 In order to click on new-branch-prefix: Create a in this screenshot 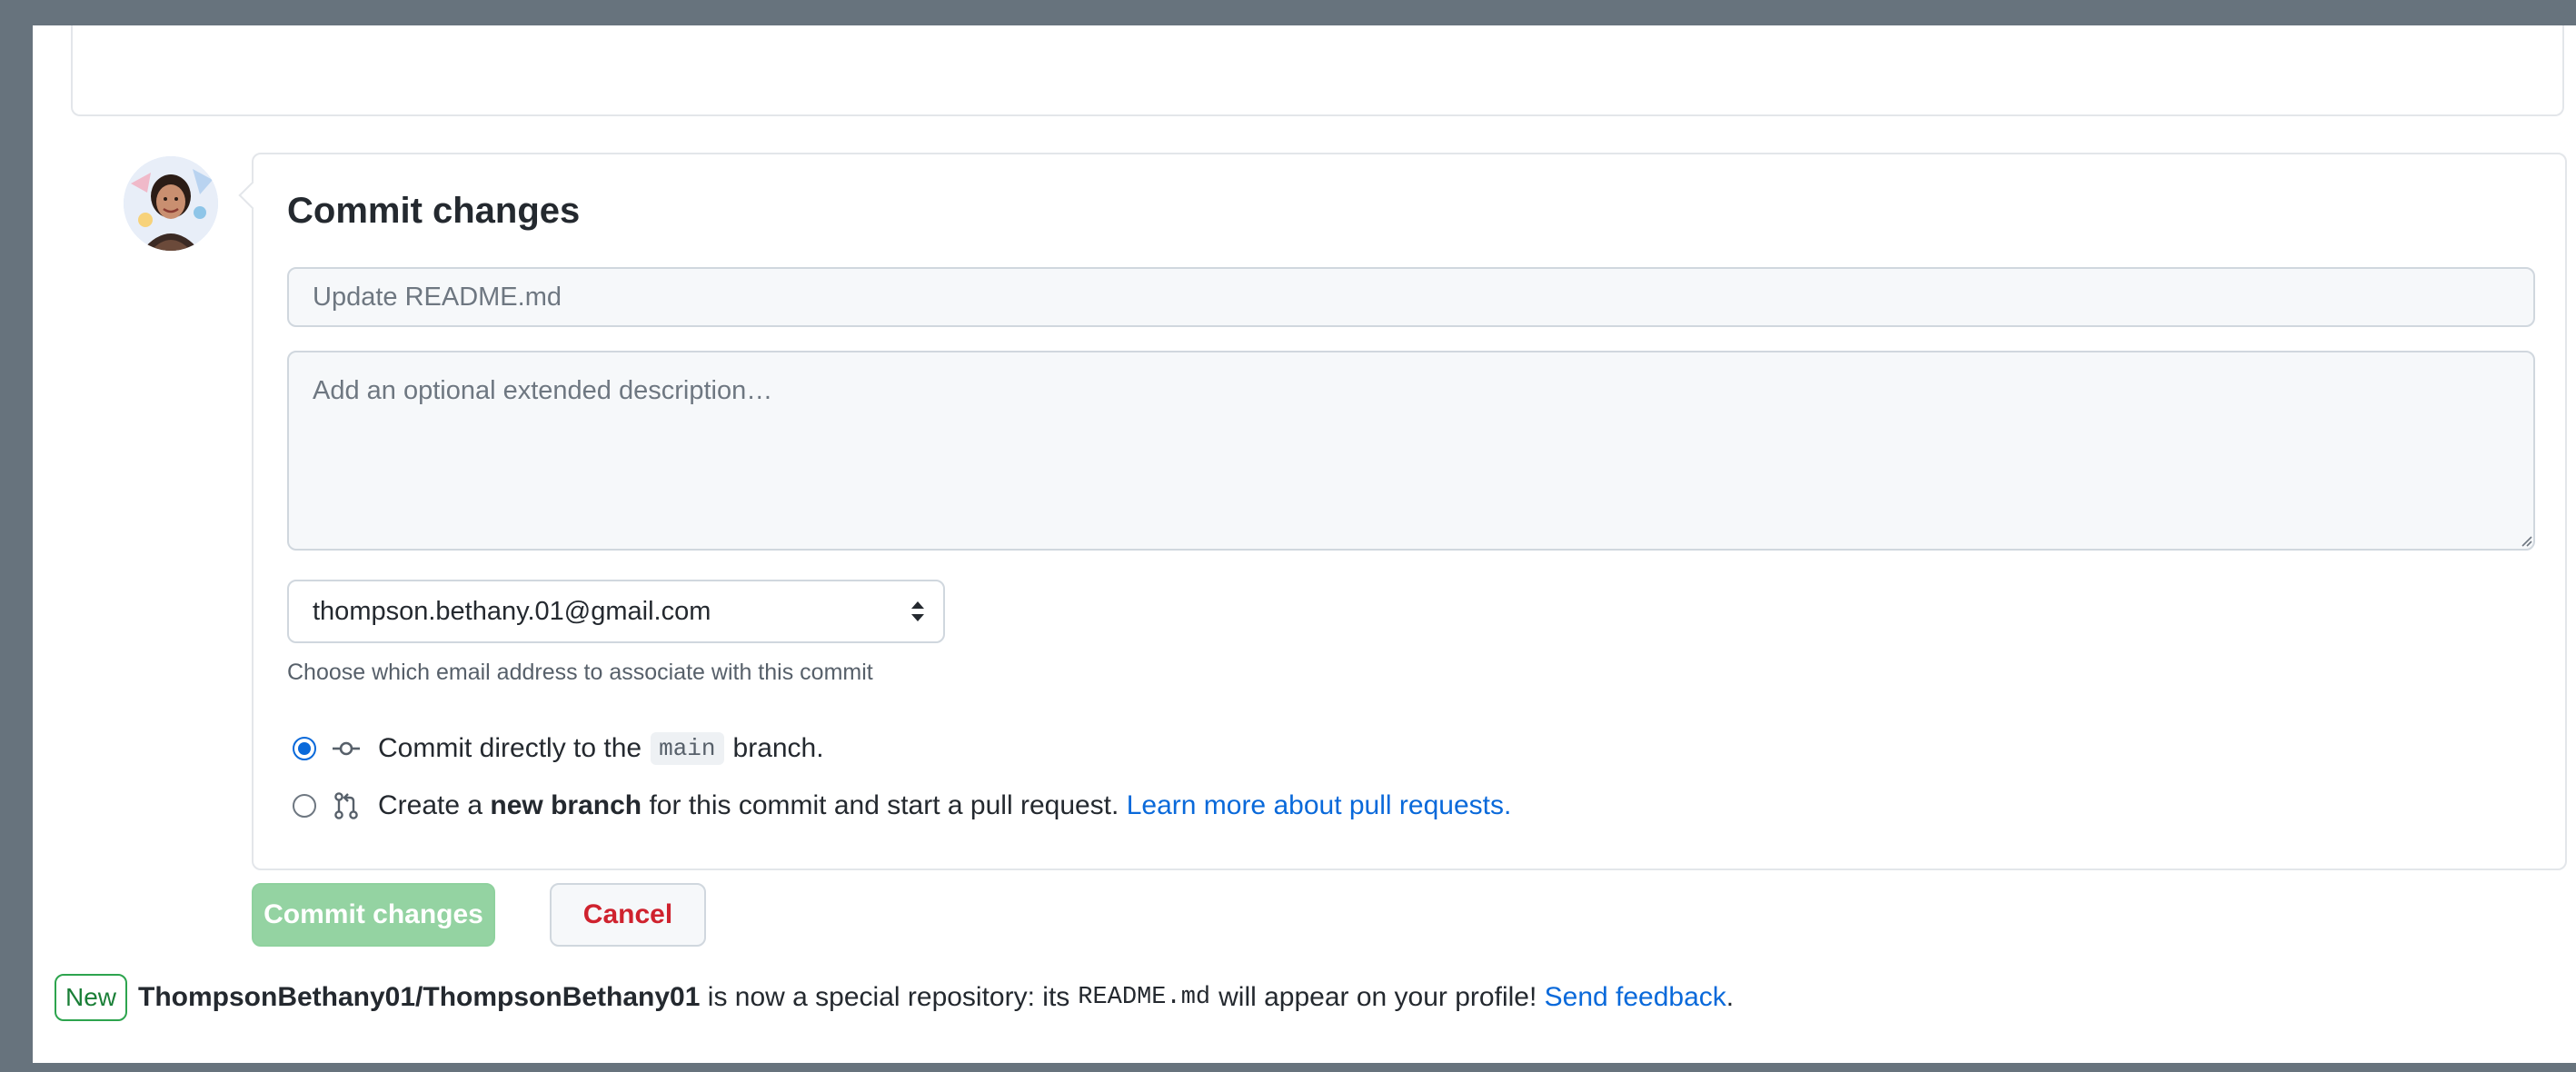, I will do `click(431, 805)`.